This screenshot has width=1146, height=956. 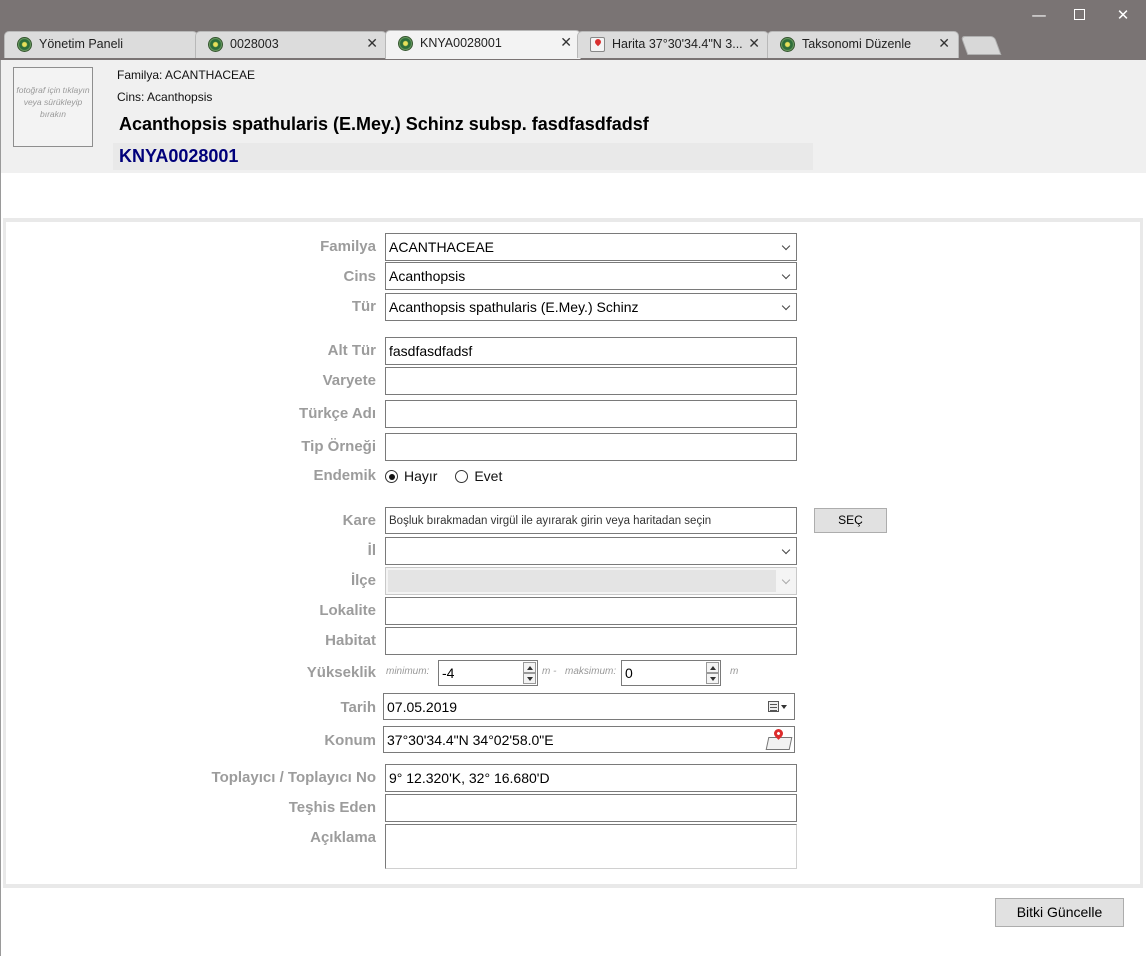 What do you see at coordinates (549, 671) in the screenshot?
I see `yukseklik-sep-label: m -` at bounding box center [549, 671].